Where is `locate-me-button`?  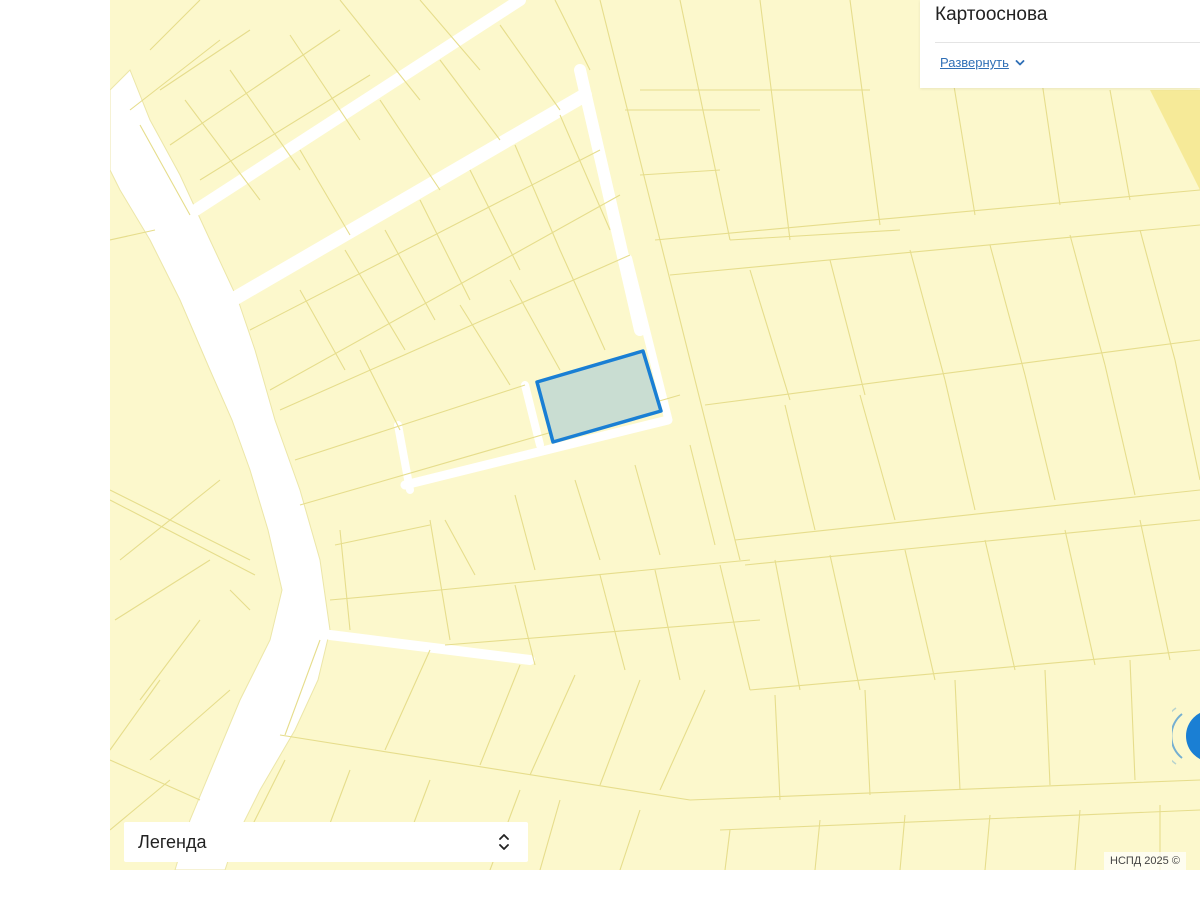 locate-me-button is located at coordinates (1186, 736).